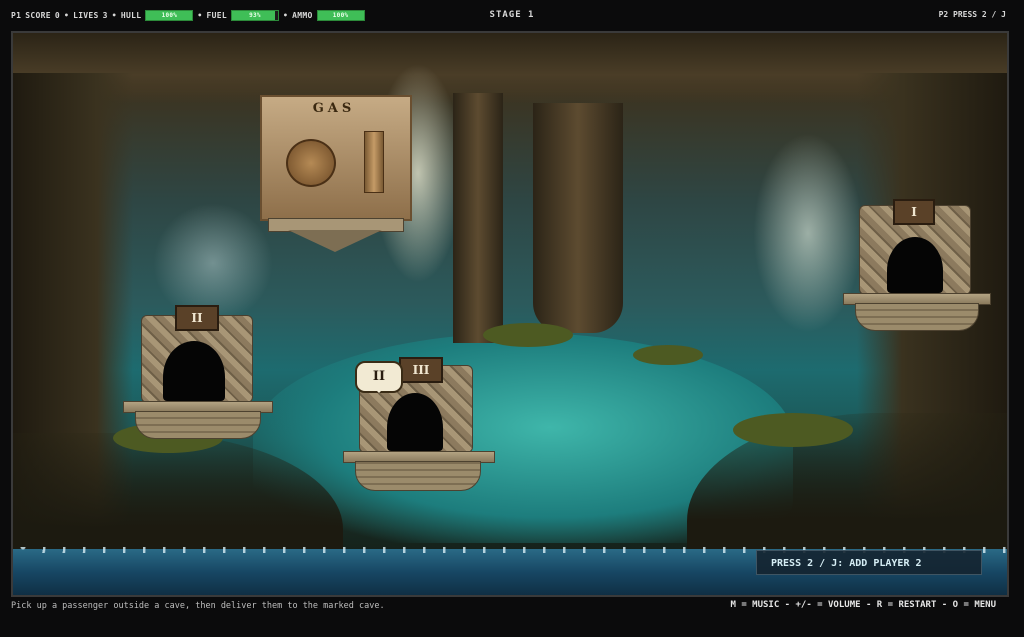  I want to click on gas-station-support, so click(335, 241).